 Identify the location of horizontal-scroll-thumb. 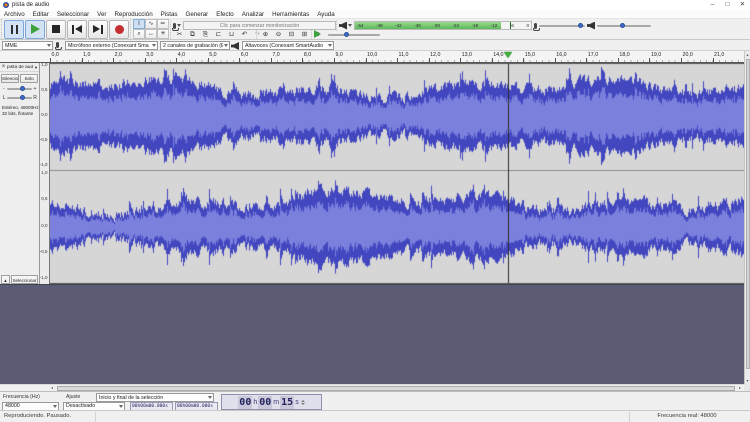
(396, 388).